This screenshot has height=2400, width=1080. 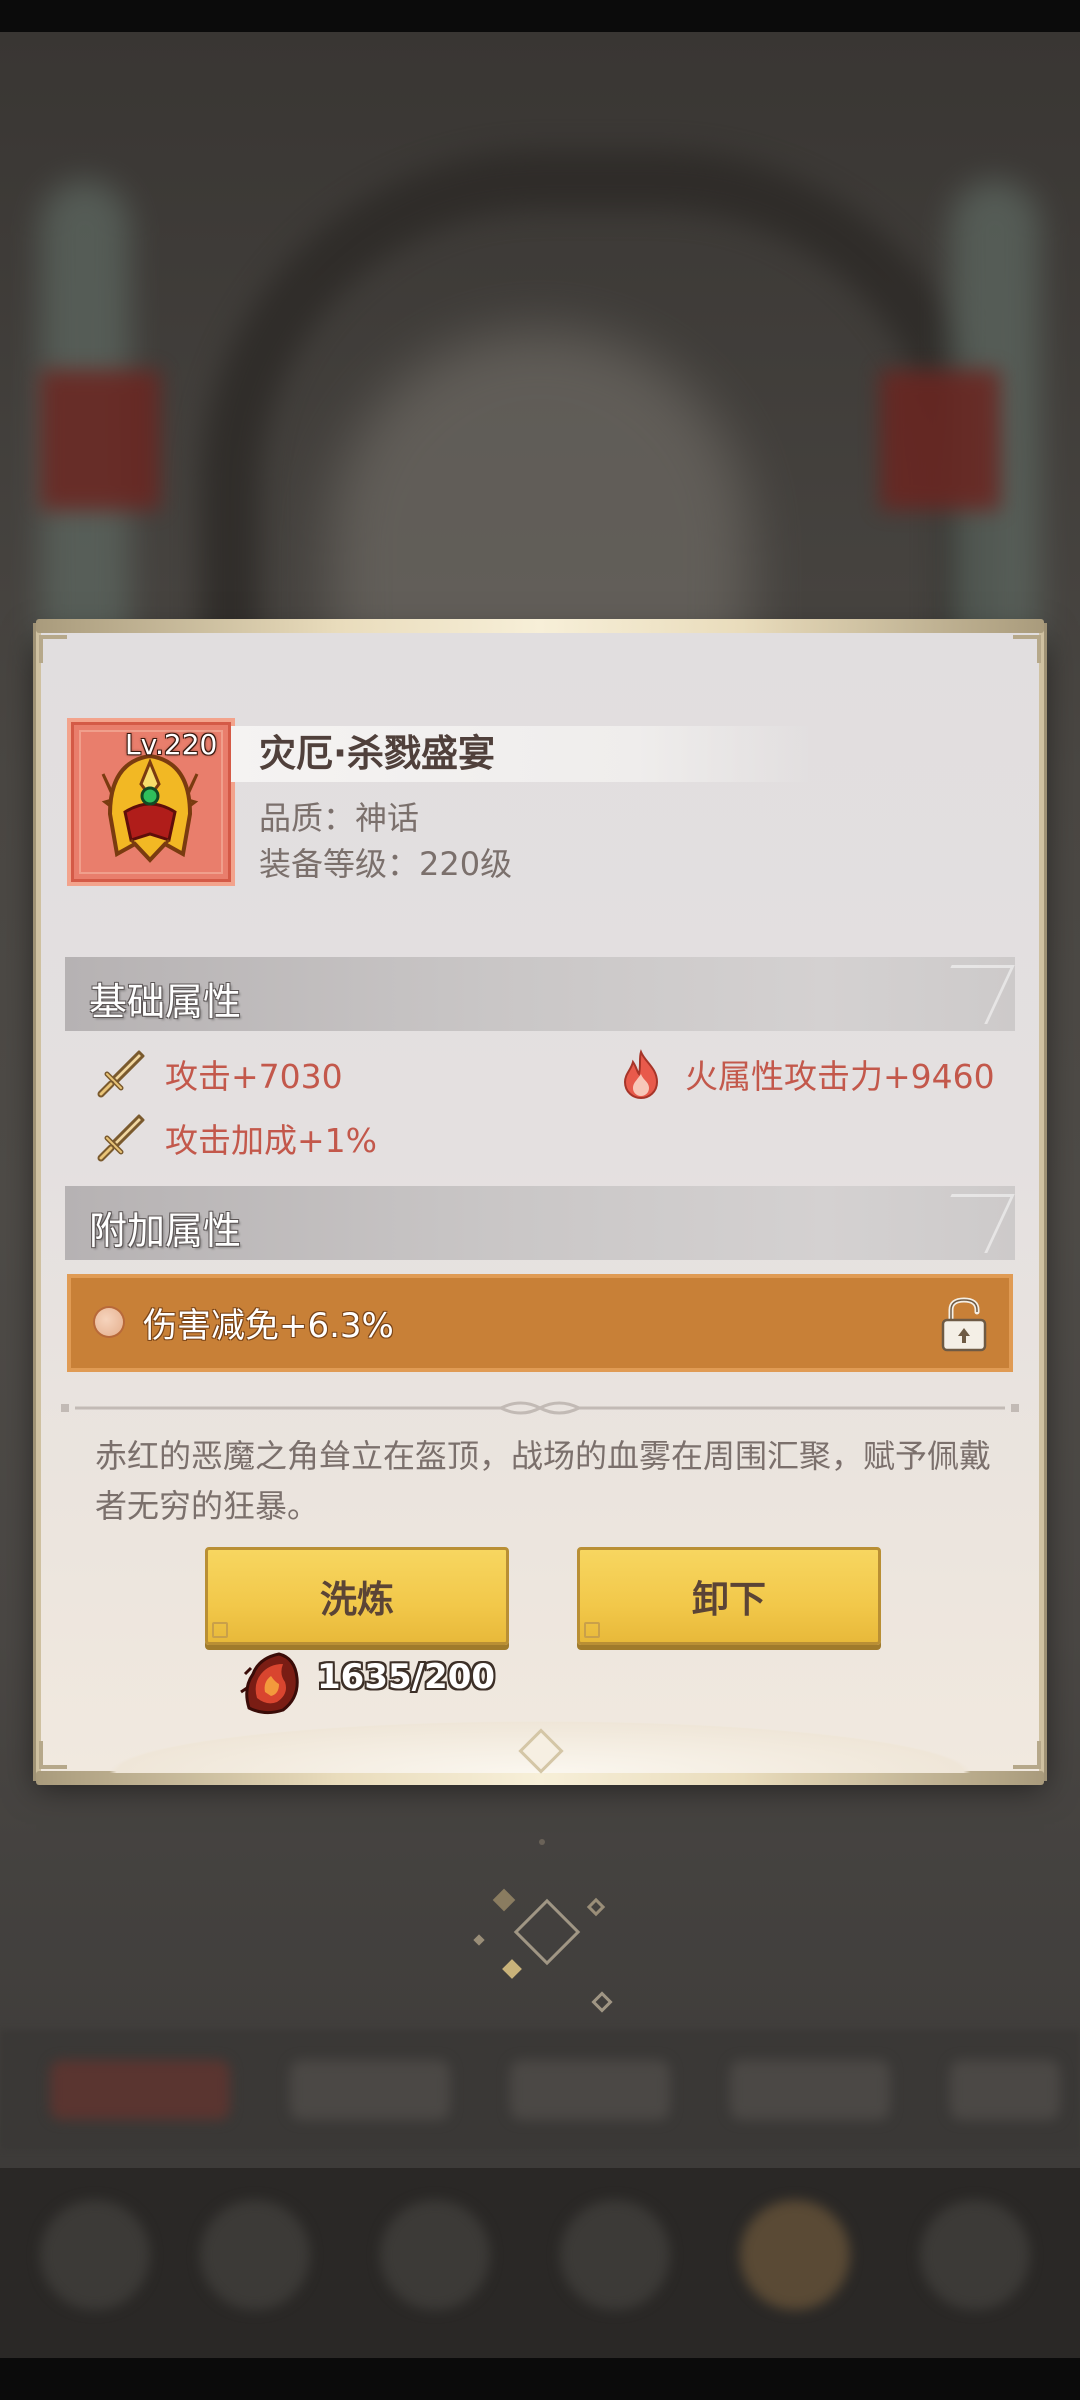 What do you see at coordinates (540, 2379) in the screenshot?
I see `system-nav-bar` at bounding box center [540, 2379].